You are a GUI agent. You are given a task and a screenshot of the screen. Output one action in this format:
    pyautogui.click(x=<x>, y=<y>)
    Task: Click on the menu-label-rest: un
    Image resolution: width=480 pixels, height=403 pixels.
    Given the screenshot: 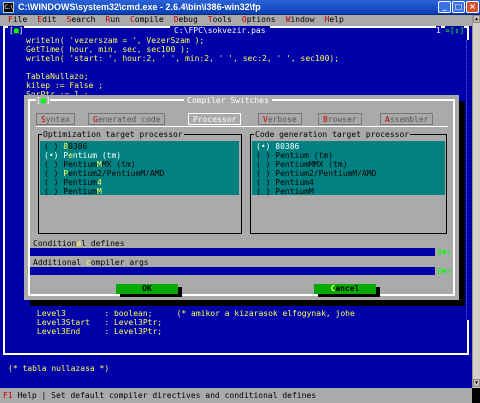 What is the action you would take?
    pyautogui.click(x=115, y=19)
    